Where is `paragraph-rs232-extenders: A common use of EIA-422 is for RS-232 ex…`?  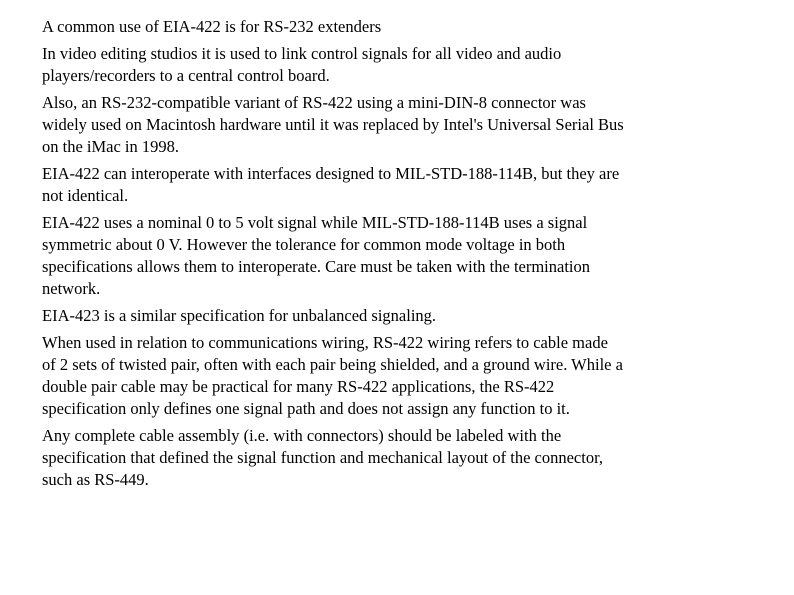
paragraph-rs232-extenders: A common use of EIA-422 is for RS-232 ex… is located at coordinates (212, 26).